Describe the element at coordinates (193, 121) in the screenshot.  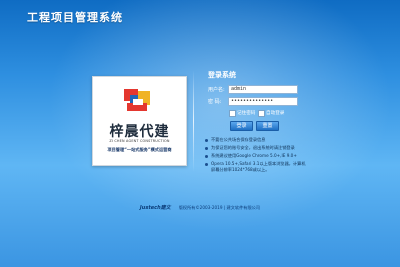
I see `vertical-divider` at that location.